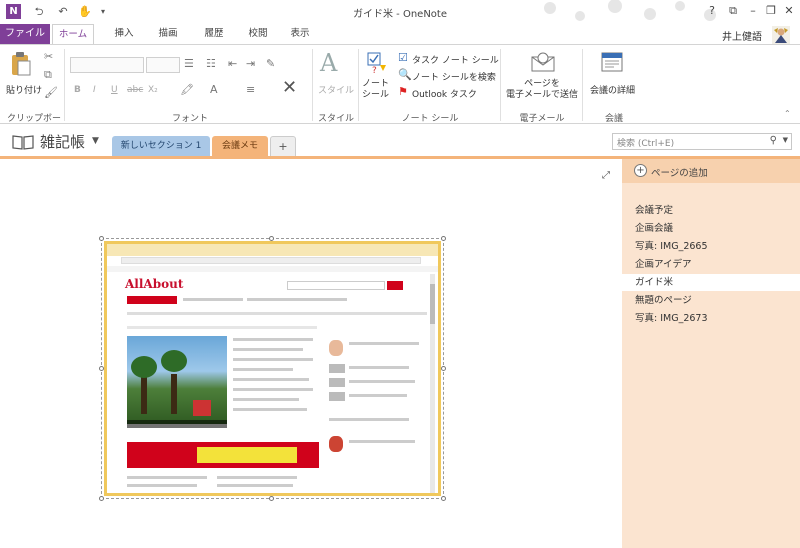 The image size is (800, 548). What do you see at coordinates (250, 63) in the screenshot?
I see `increase-indent-icon: ⇥` at bounding box center [250, 63].